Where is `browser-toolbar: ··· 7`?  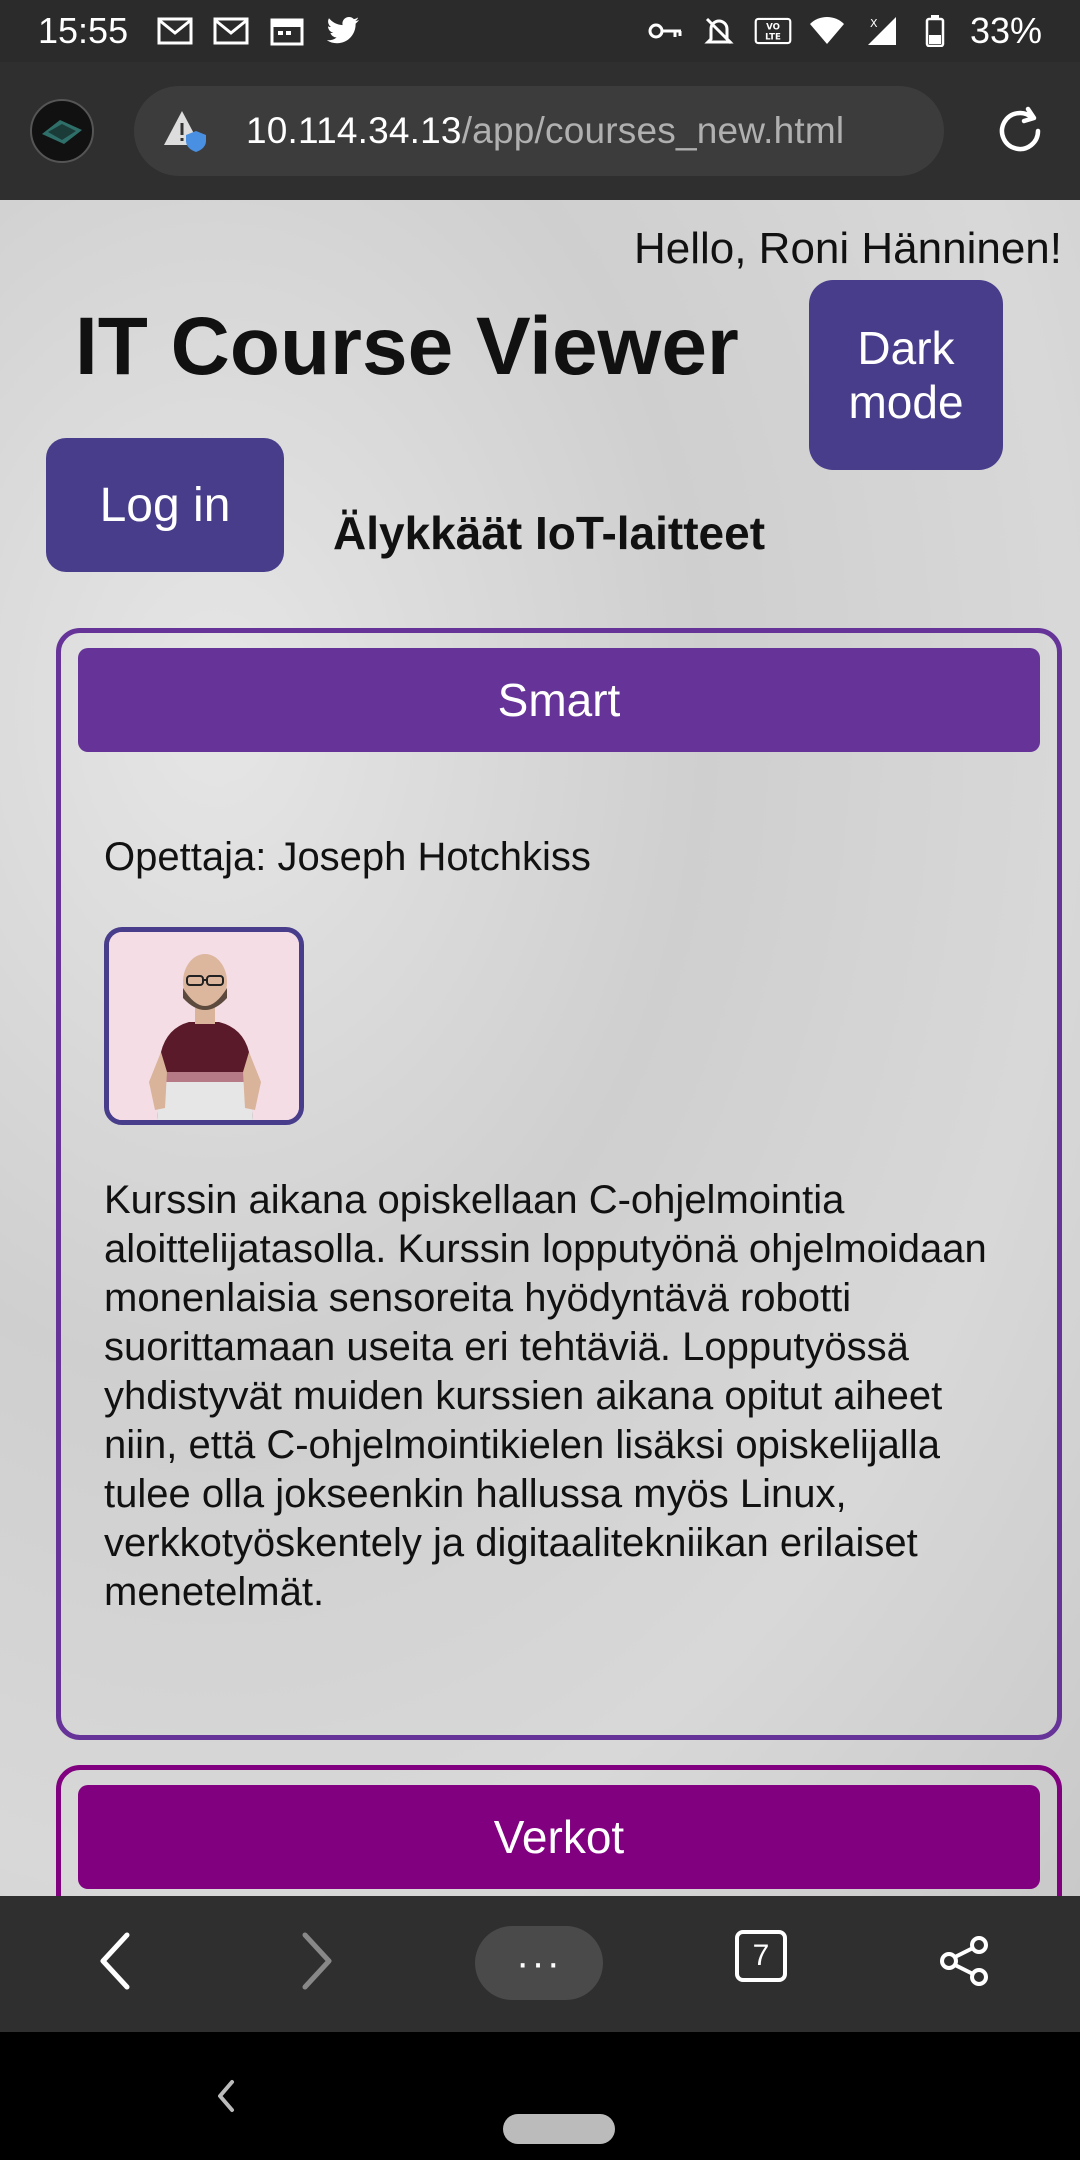
browser-toolbar: ··· 7 is located at coordinates (540, 1964).